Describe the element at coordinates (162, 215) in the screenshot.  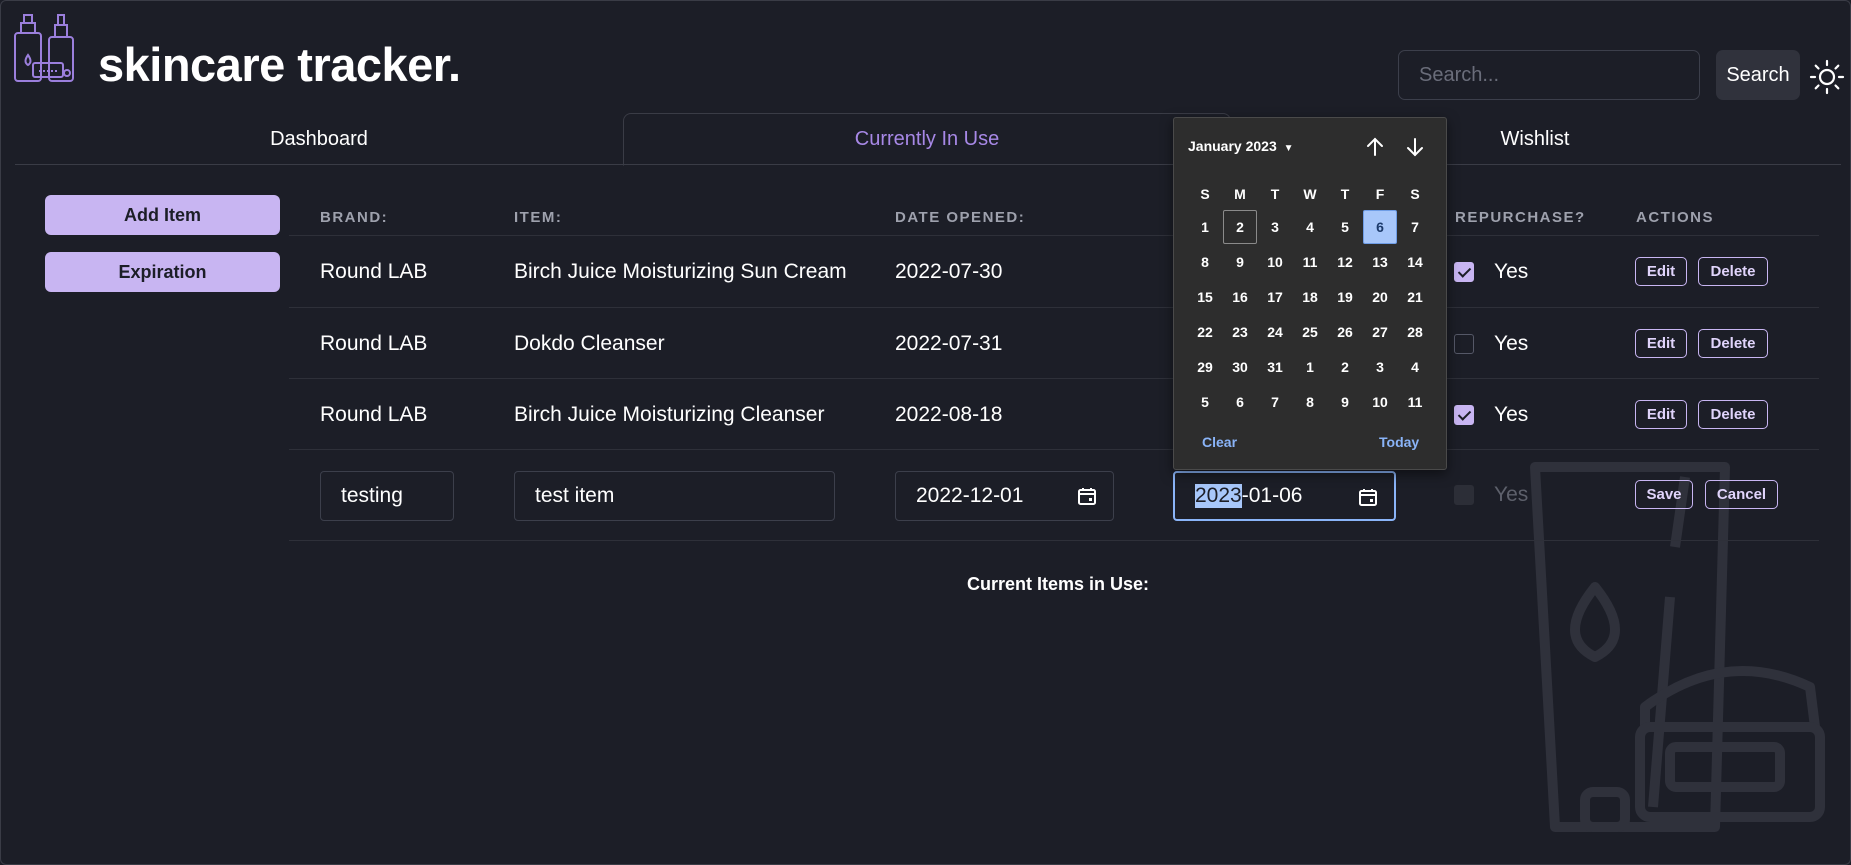
I see `add-item-button: Add Item` at that location.